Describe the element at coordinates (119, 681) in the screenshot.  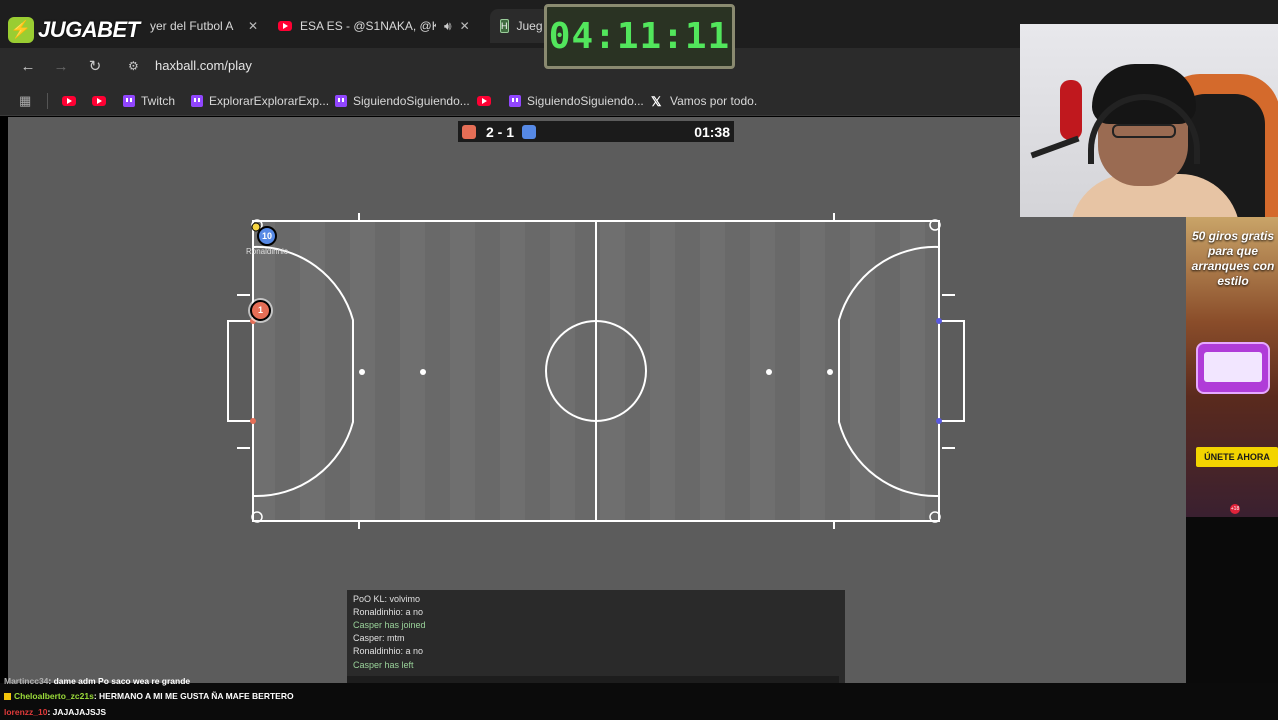
I see `chat-text: : dame adm Po saco wea re grande` at that location.